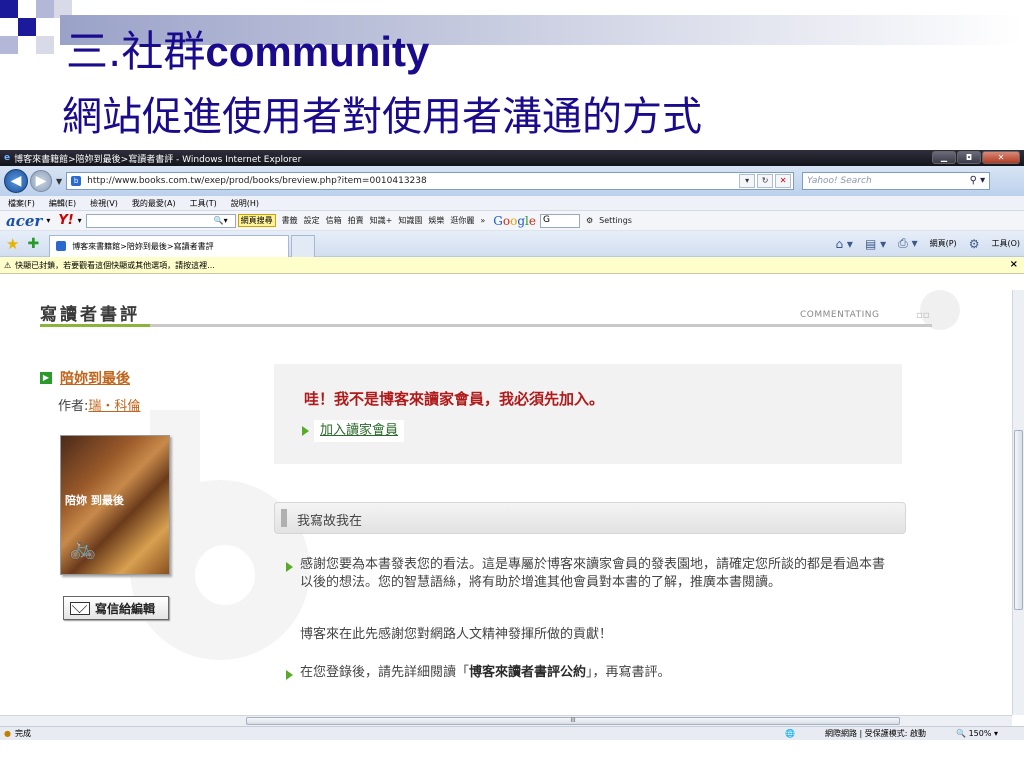 This screenshot has width=1024, height=768. What do you see at coordinates (115, 505) in the screenshot?
I see `book-cover-image: 陪妳 到最後 🚲` at bounding box center [115, 505].